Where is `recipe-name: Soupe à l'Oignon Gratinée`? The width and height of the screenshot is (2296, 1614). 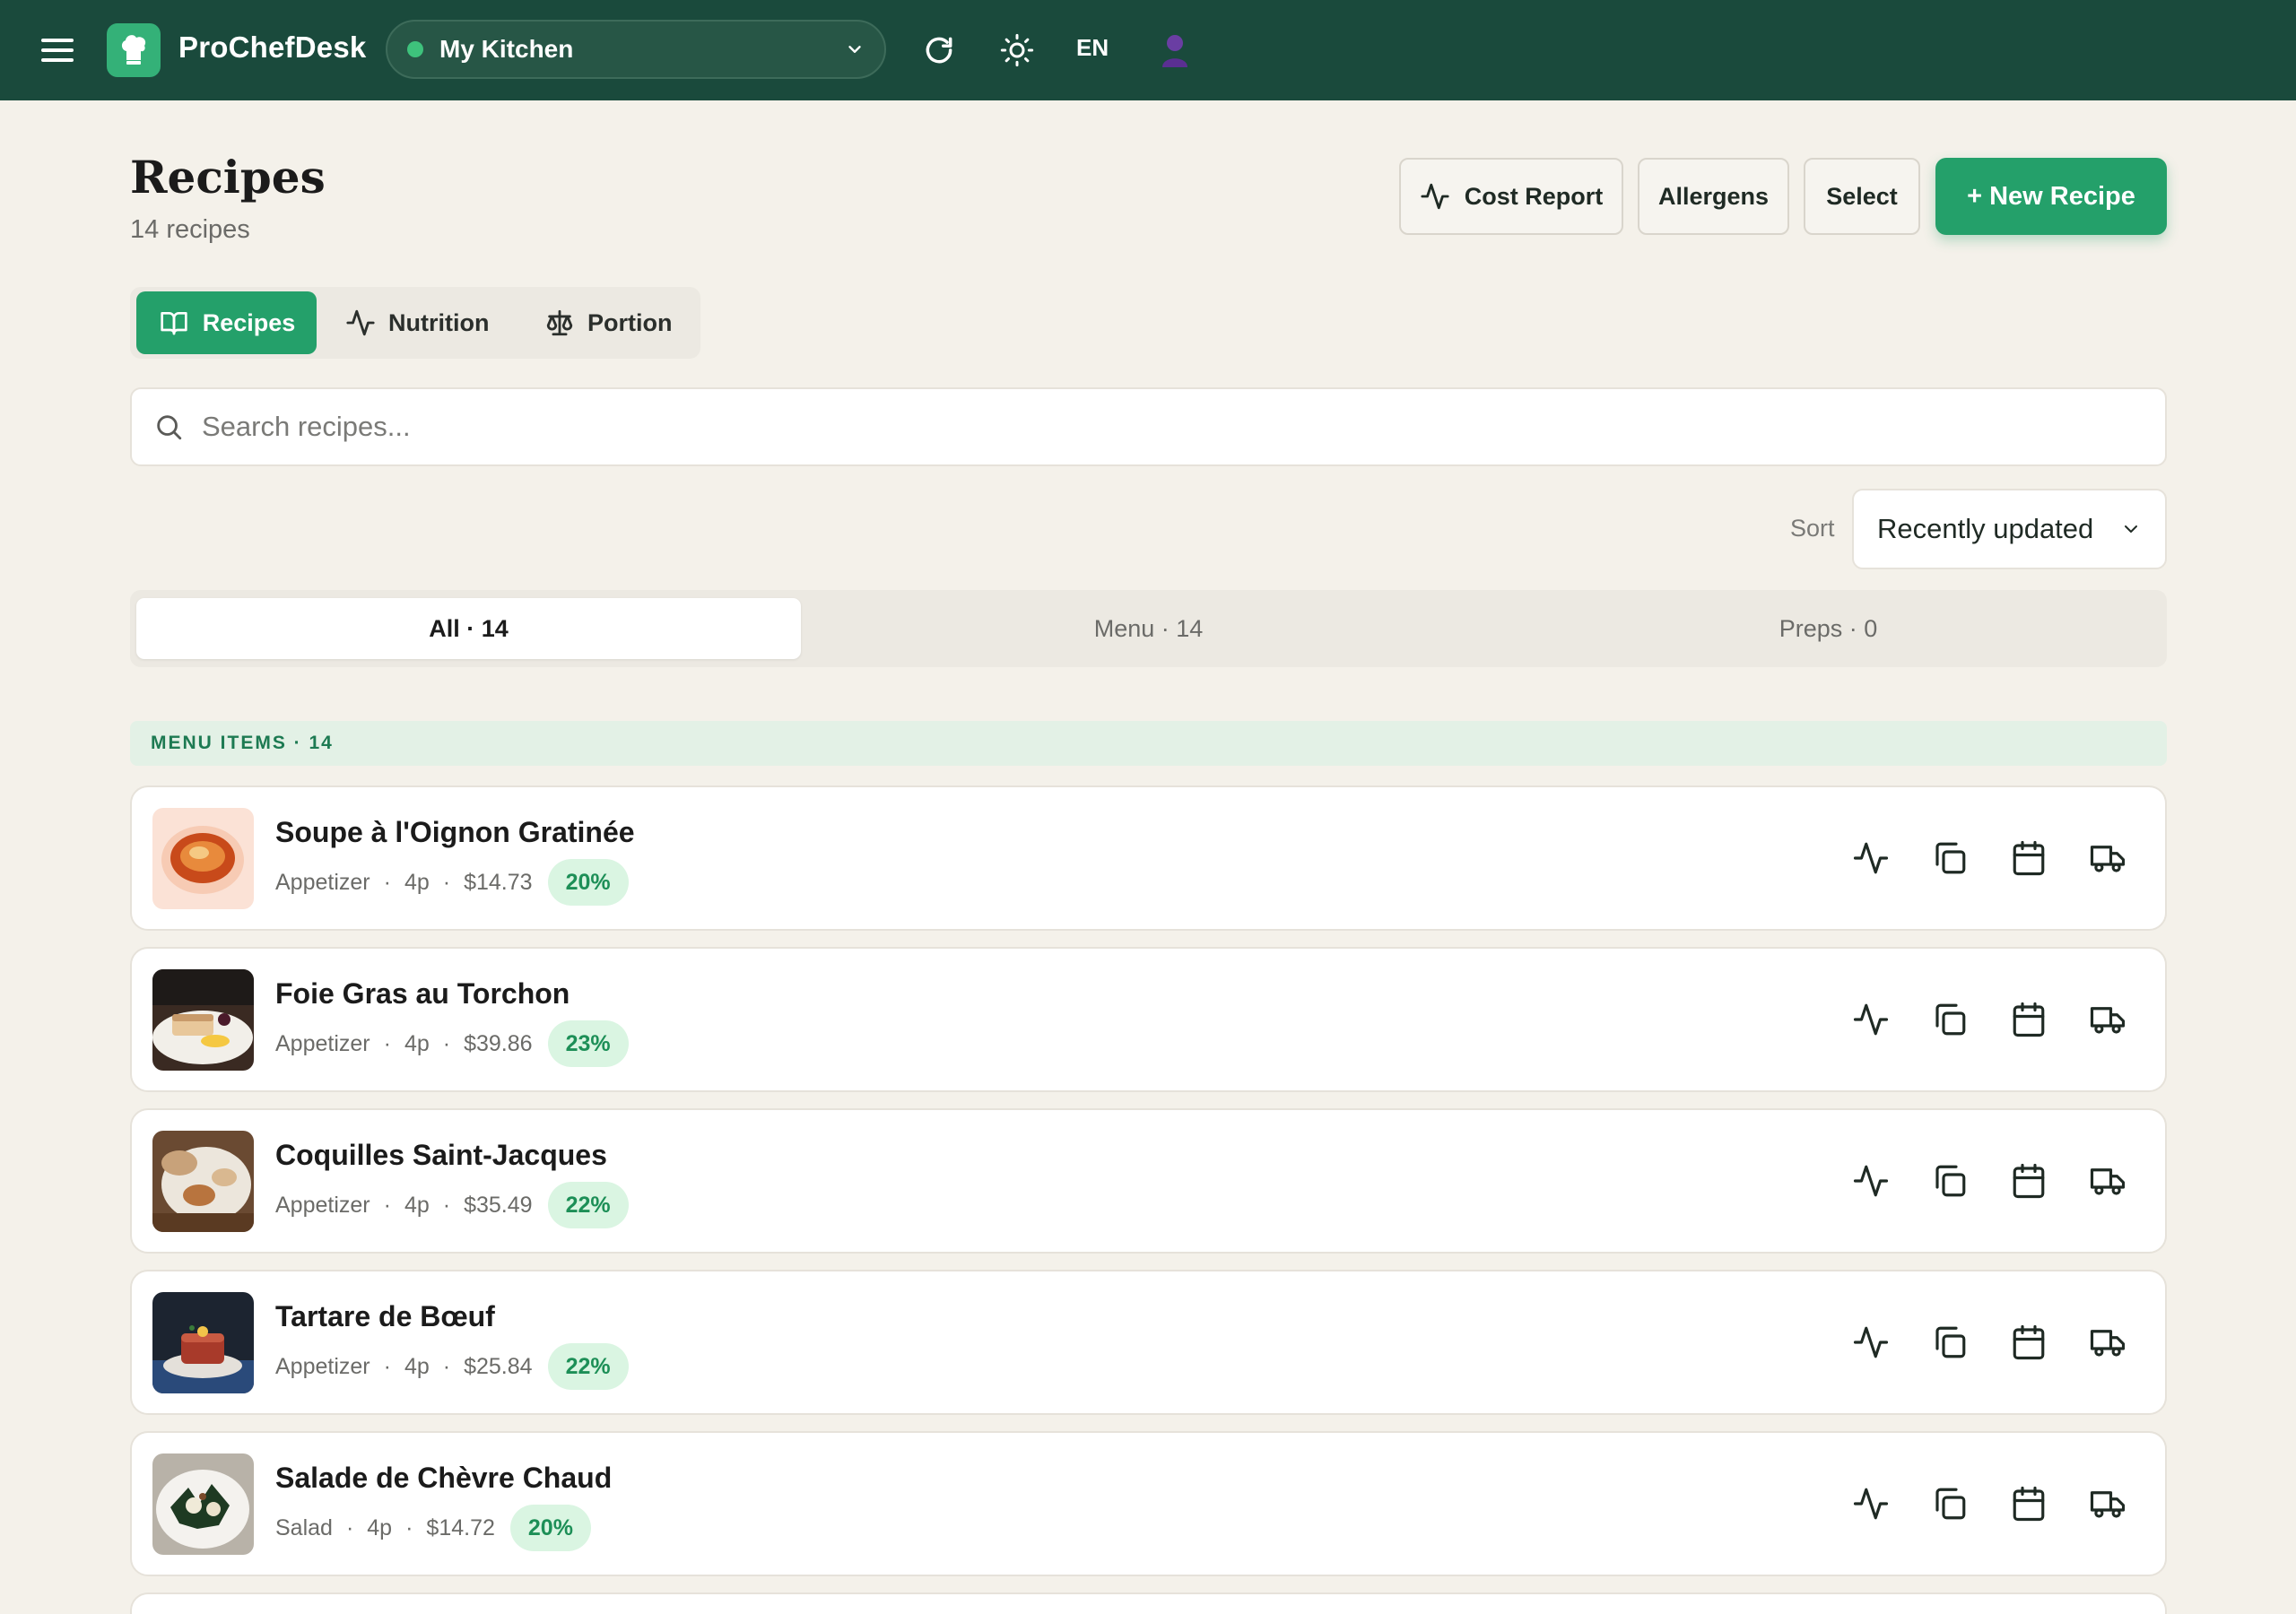 recipe-name: Soupe à l'Oignon Gratinée is located at coordinates (455, 832).